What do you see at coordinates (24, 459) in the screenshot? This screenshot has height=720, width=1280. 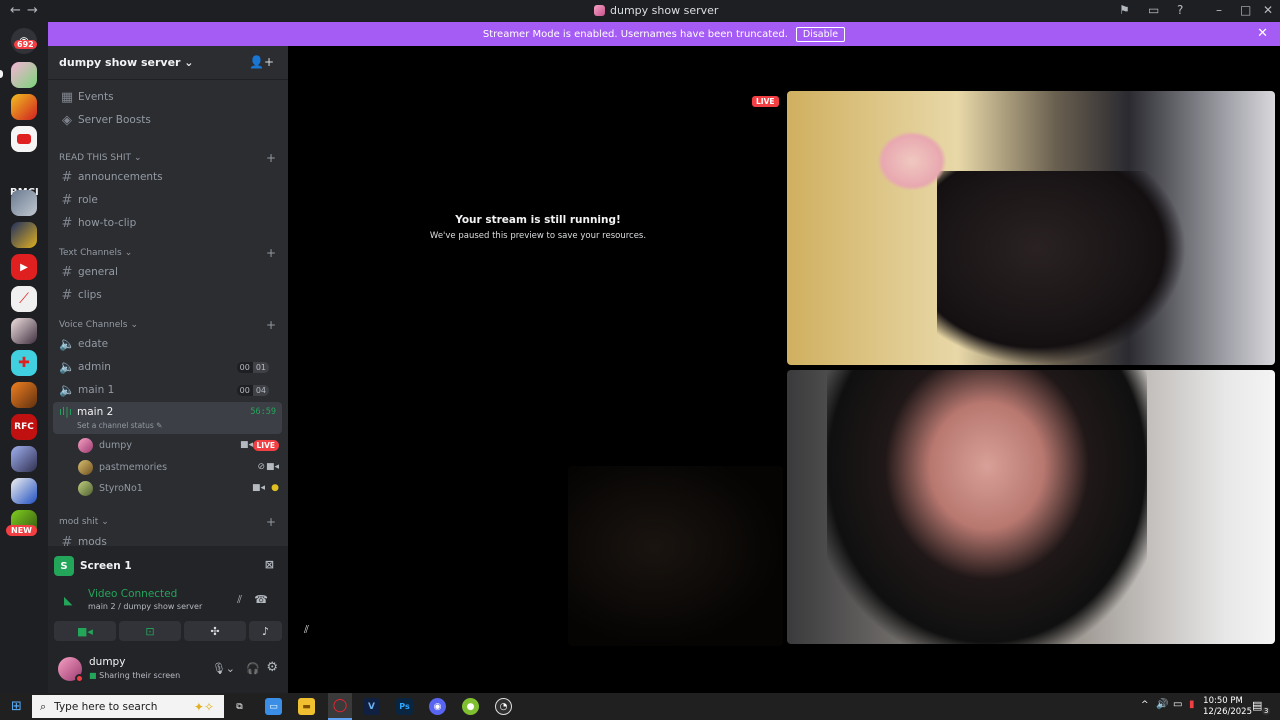 I see `server-icon-person` at bounding box center [24, 459].